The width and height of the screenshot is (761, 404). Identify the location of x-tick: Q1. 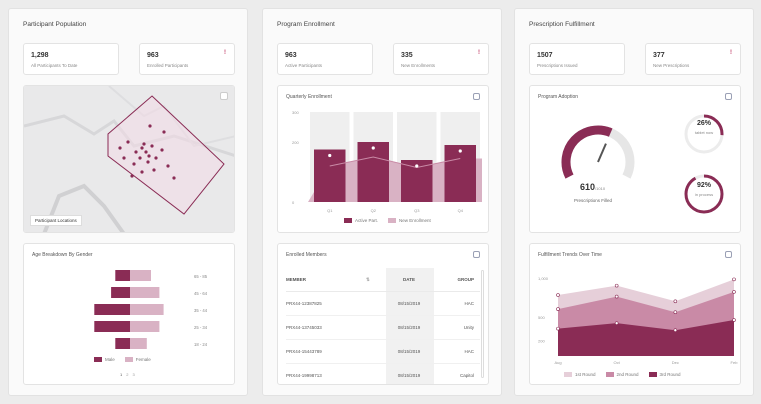
(330, 210).